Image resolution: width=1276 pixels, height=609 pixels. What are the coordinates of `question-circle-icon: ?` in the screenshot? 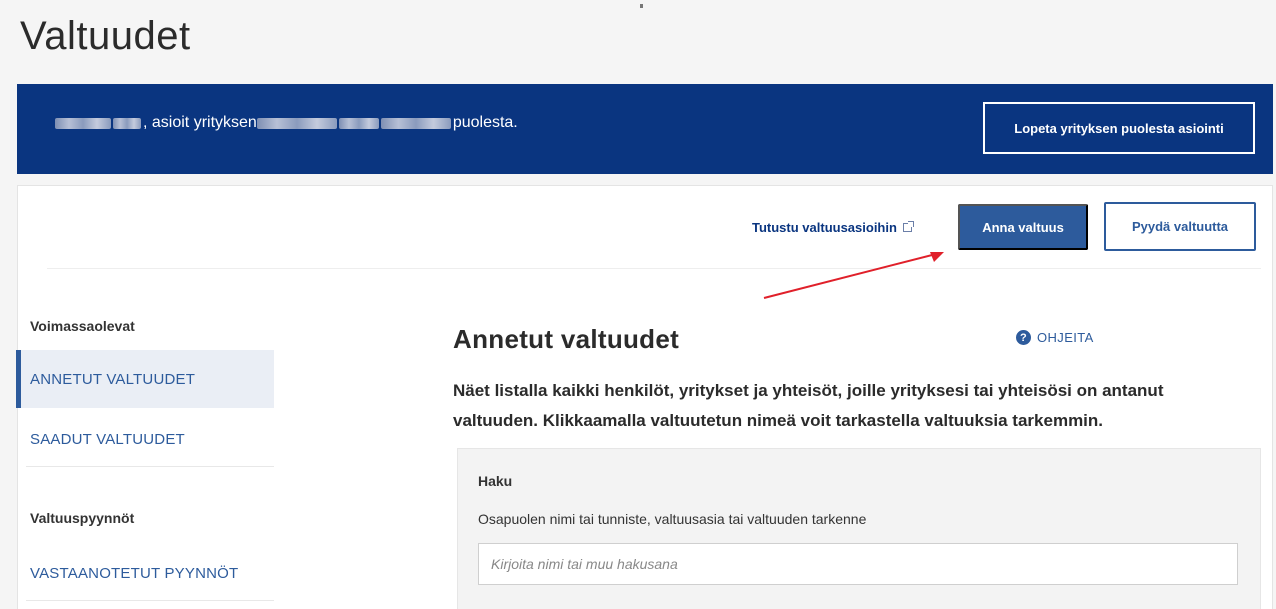 It's located at (1023, 337).